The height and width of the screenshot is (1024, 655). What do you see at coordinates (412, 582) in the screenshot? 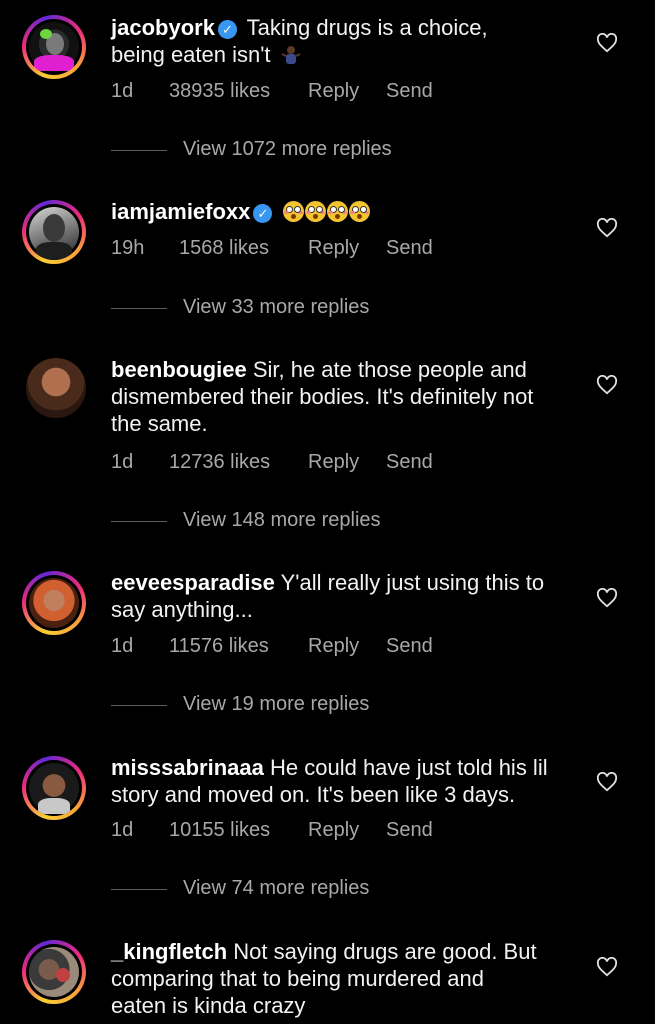
I see `comment-text-line1: Y'all really just using this to` at bounding box center [412, 582].